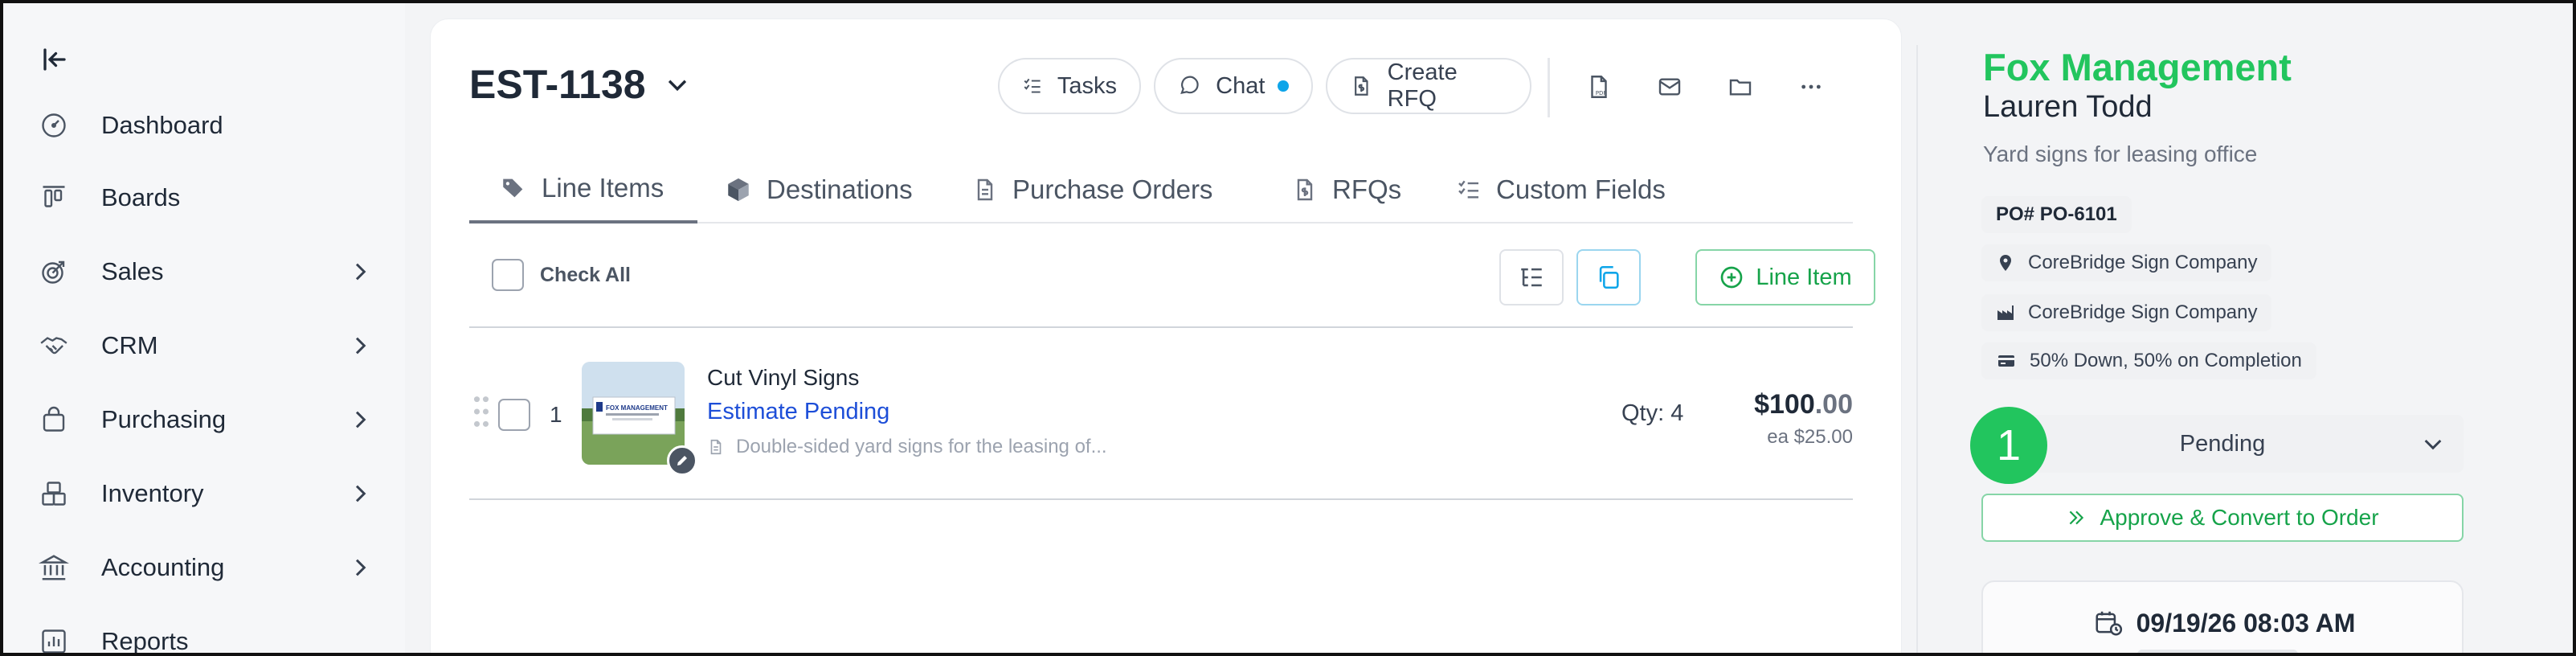 The height and width of the screenshot is (656, 2576). I want to click on tab-custom-fields: Custom Fields, so click(1561, 189).